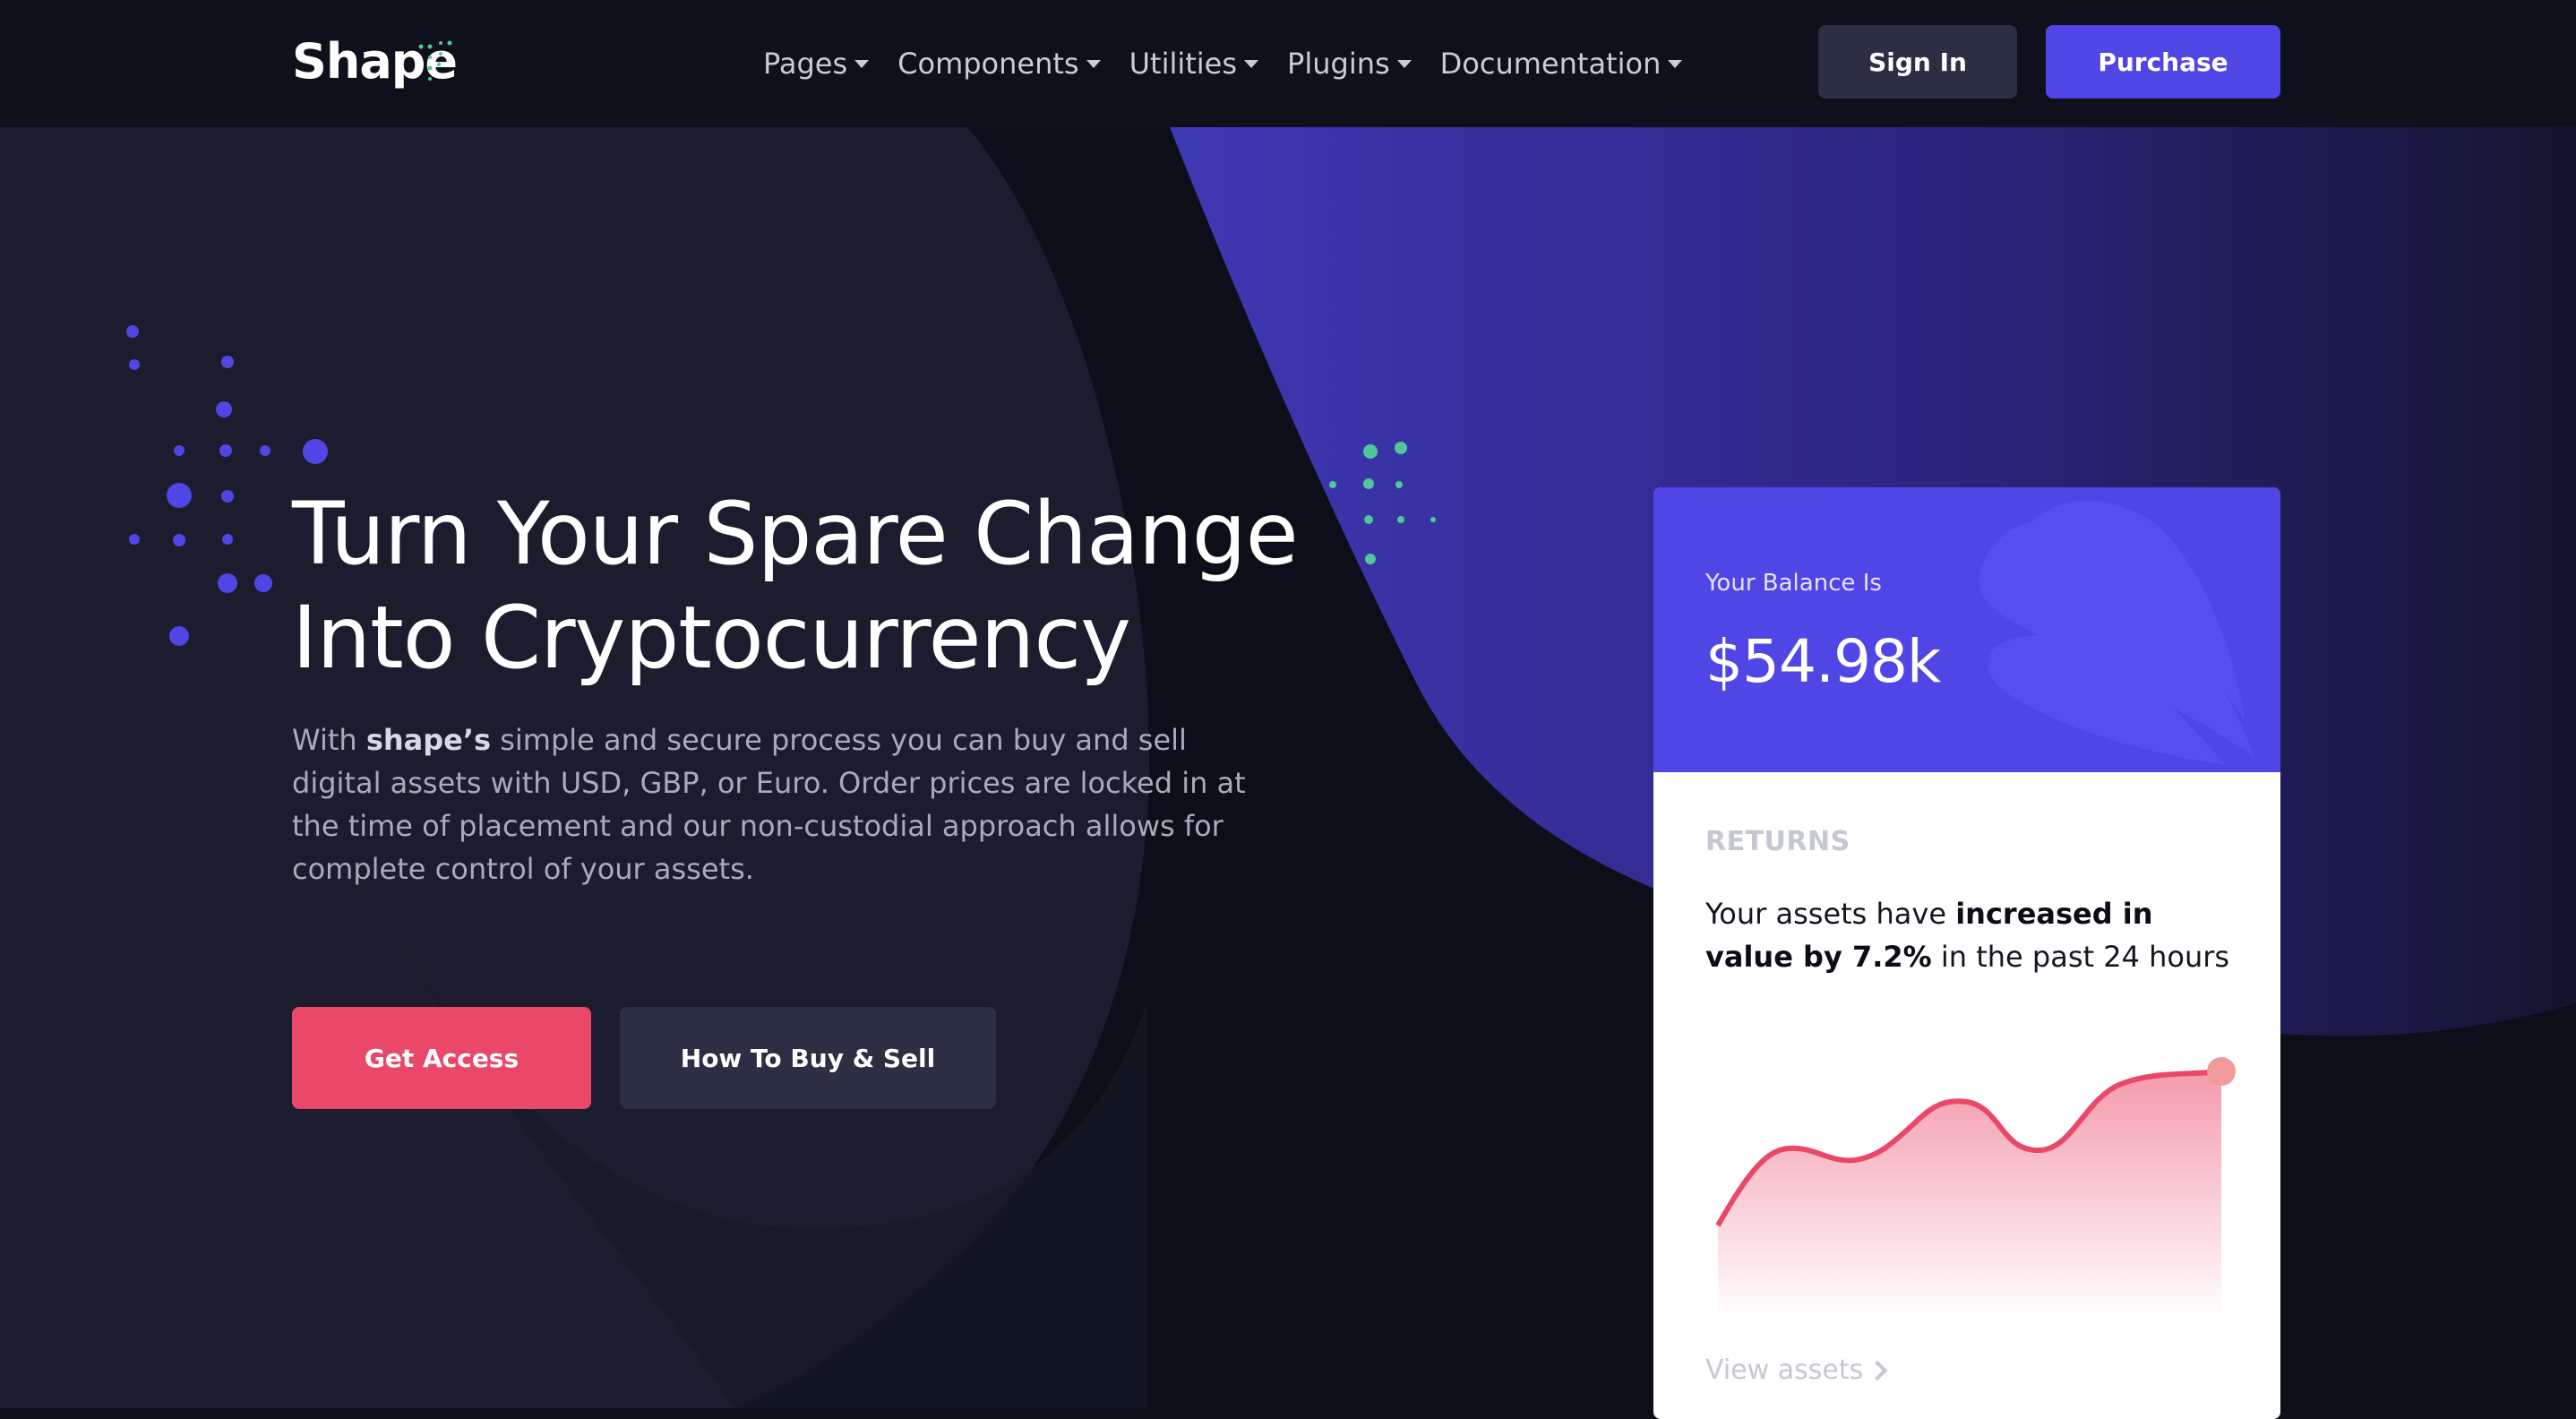 The height and width of the screenshot is (1419, 2576). I want to click on chart-area, so click(1969, 1195).